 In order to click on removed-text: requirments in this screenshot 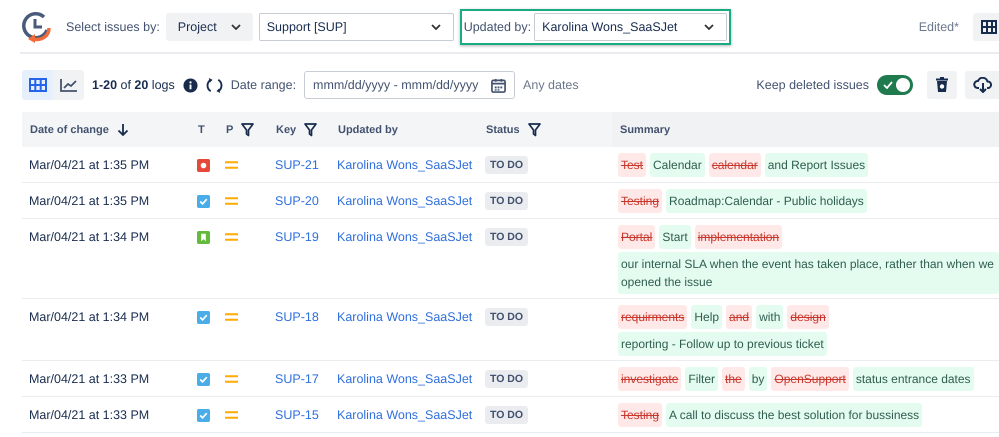, I will do `click(653, 317)`.